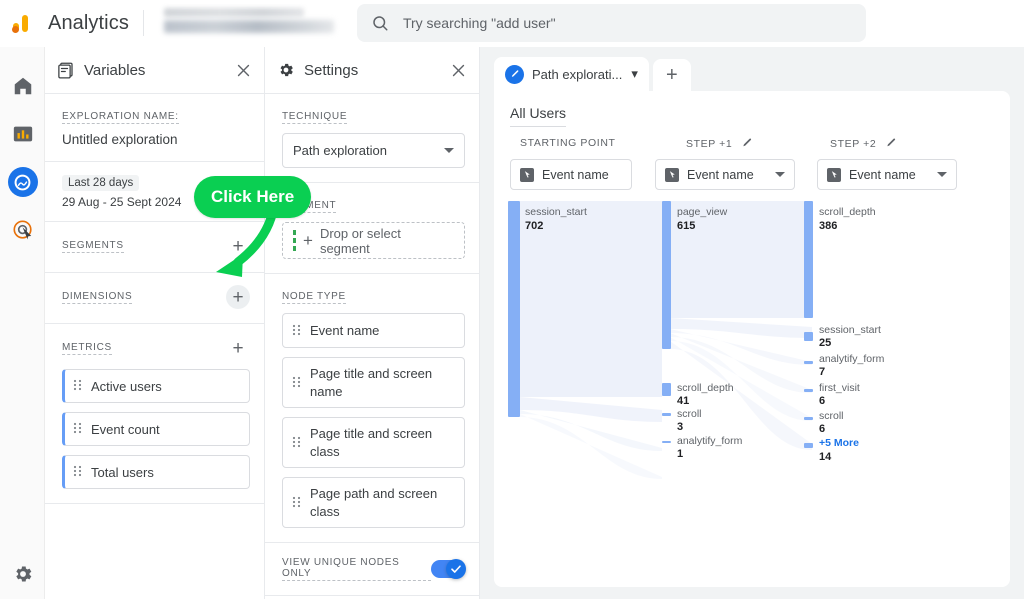 The width and height of the screenshot is (1024, 599). What do you see at coordinates (156, 472) in the screenshot?
I see `metric-chip: Total users` at bounding box center [156, 472].